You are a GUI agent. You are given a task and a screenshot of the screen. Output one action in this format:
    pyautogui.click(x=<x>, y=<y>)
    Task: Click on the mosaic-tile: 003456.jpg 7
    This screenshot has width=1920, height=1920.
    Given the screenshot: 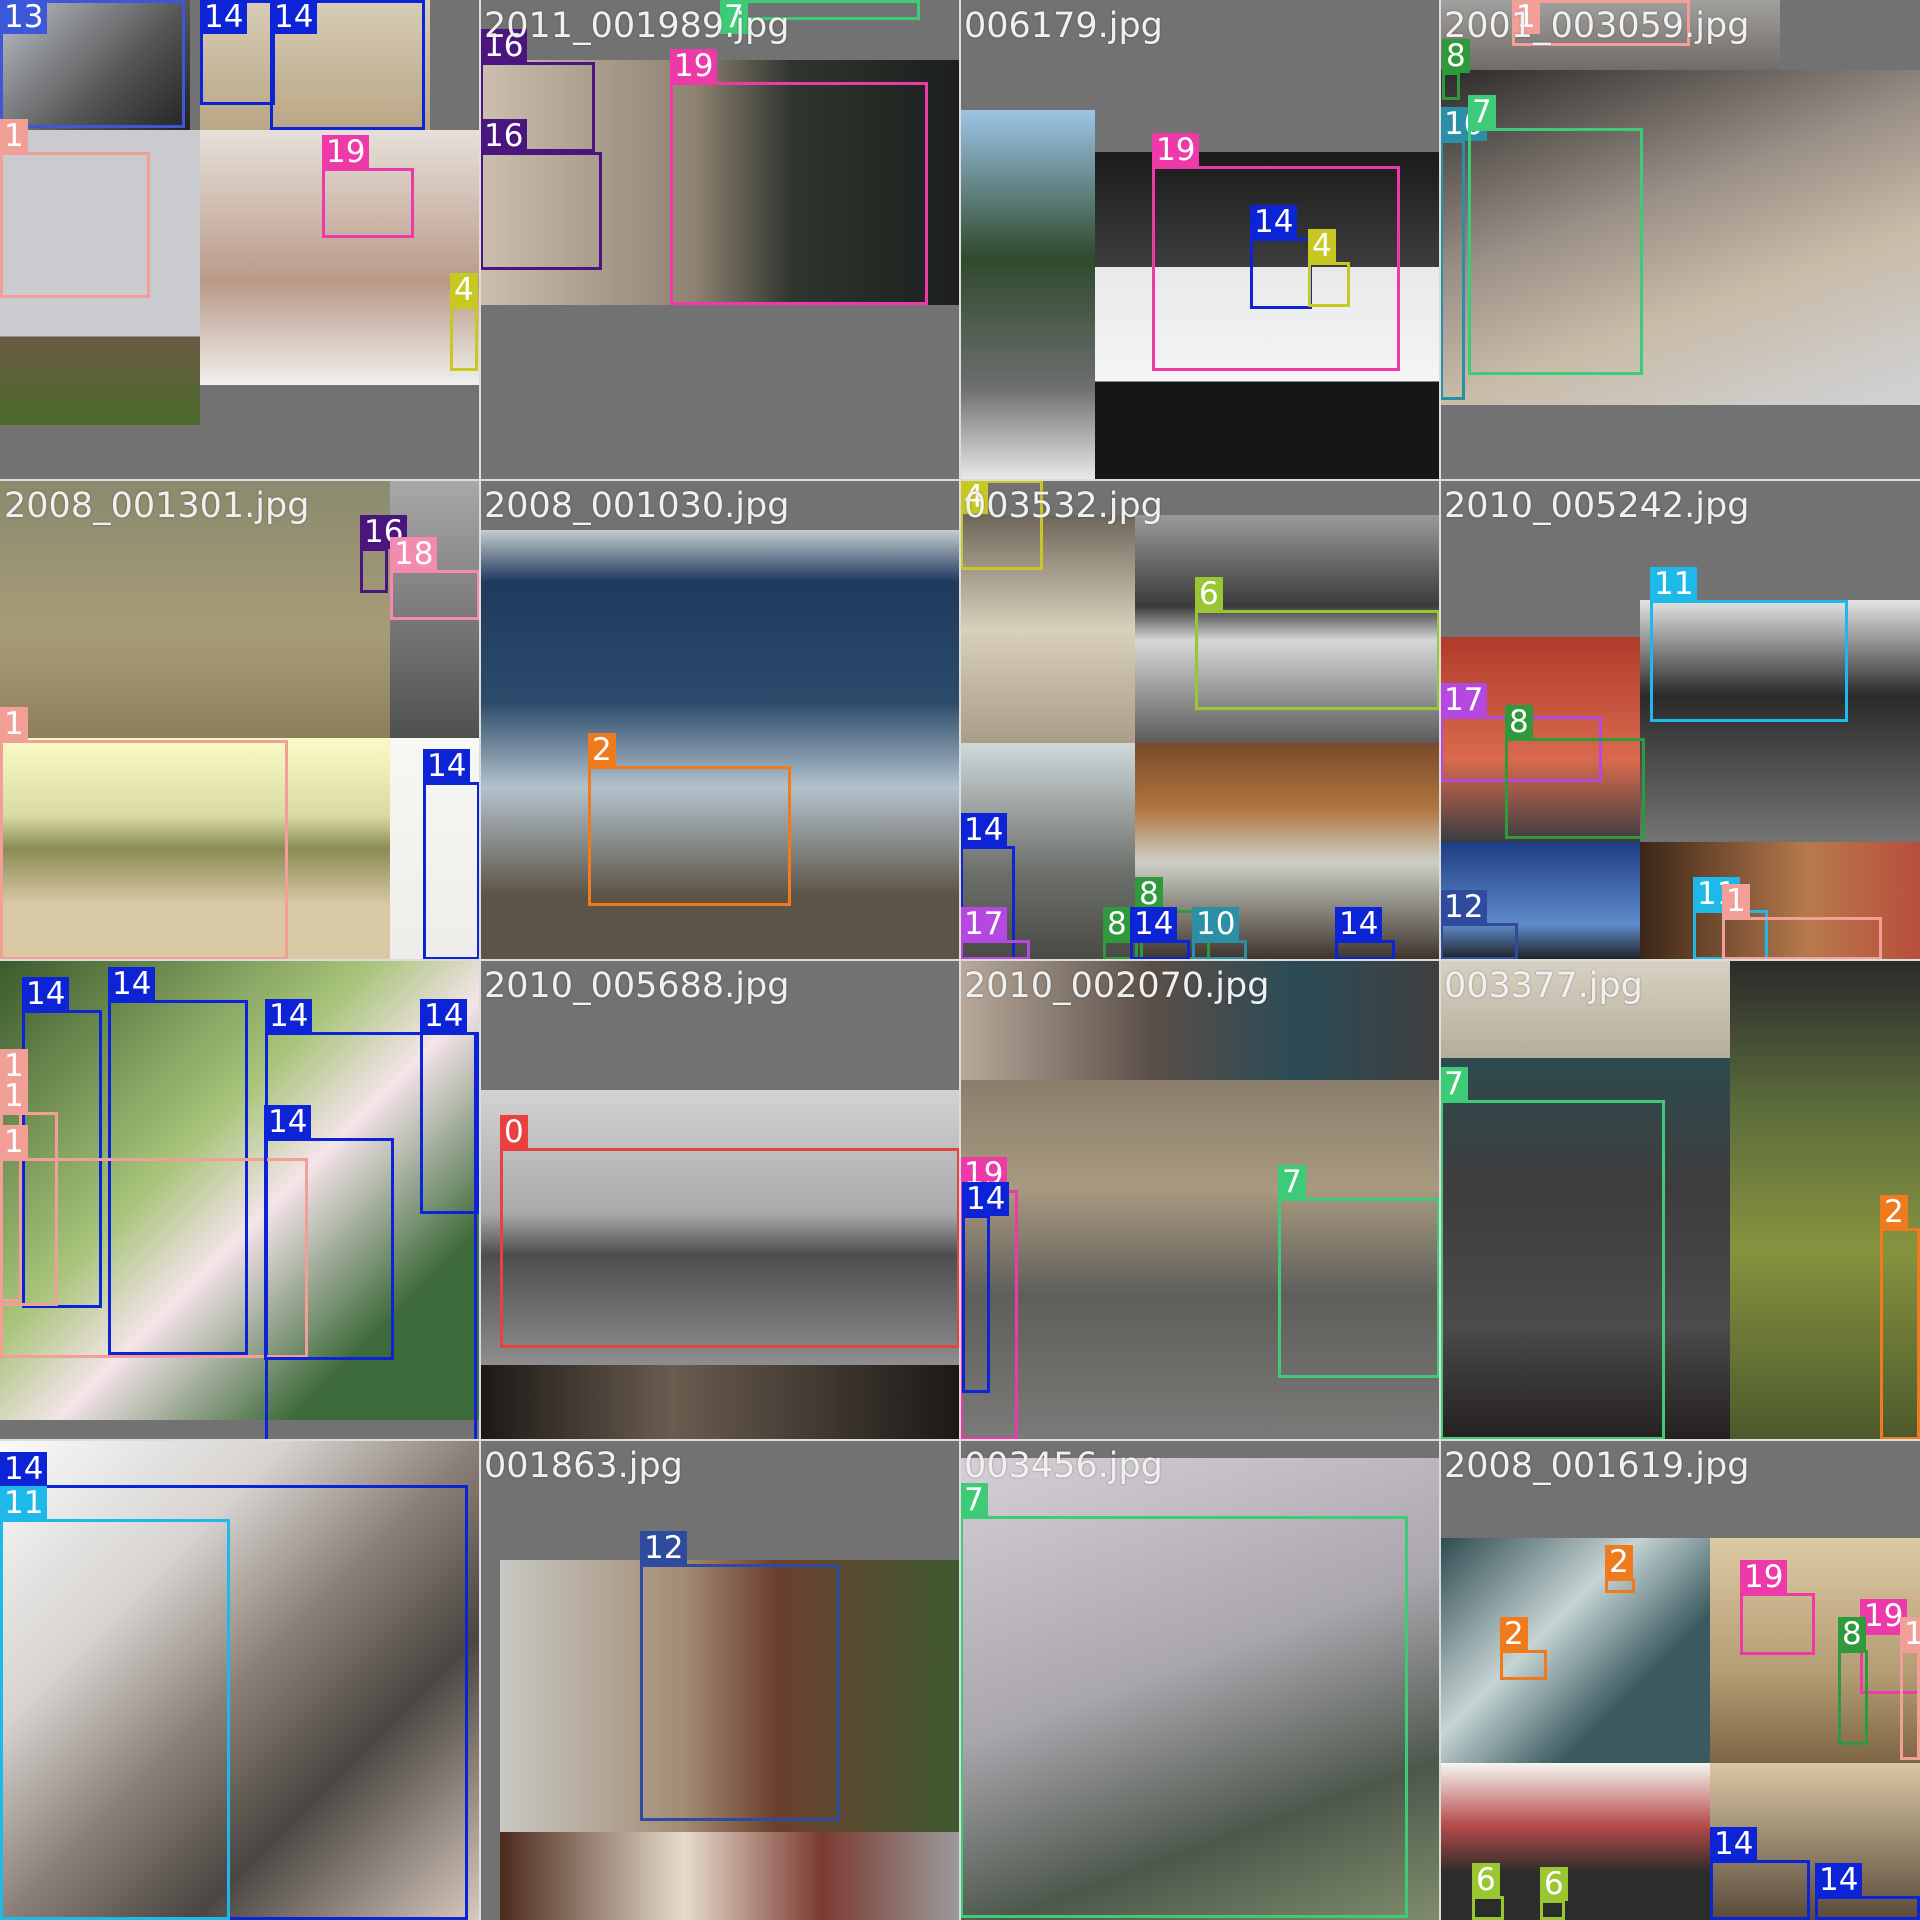 What is the action you would take?
    pyautogui.click(x=1200, y=1680)
    